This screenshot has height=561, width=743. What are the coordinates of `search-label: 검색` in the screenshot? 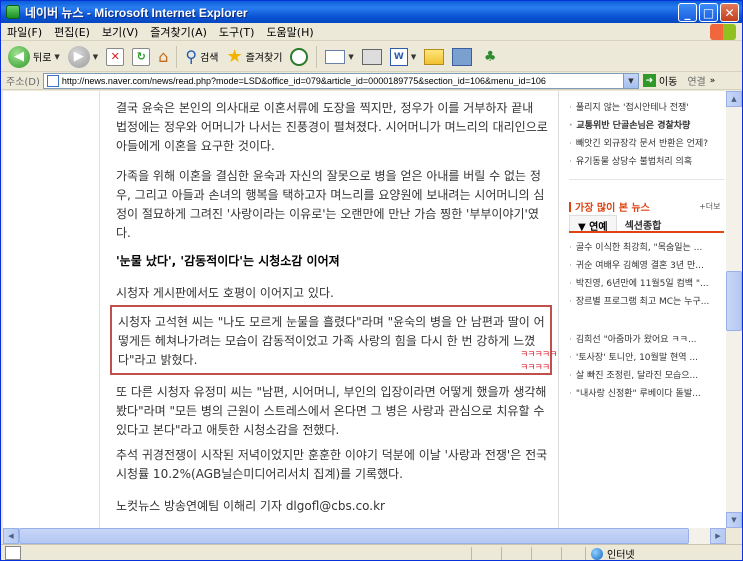 It's located at (209, 58).